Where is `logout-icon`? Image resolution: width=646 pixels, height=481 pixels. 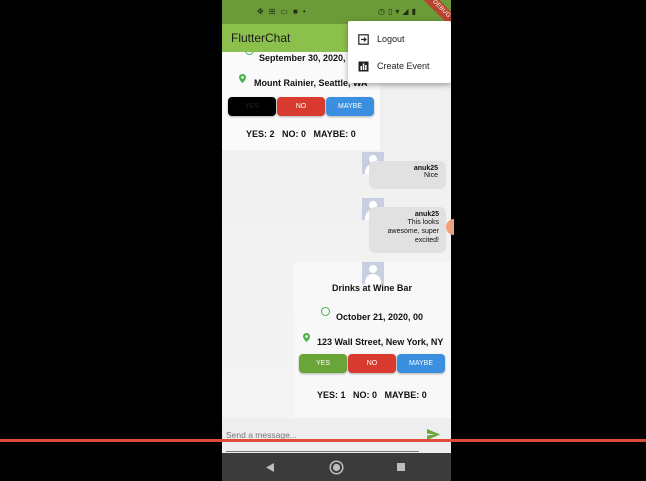 logout-icon is located at coordinates (363, 39).